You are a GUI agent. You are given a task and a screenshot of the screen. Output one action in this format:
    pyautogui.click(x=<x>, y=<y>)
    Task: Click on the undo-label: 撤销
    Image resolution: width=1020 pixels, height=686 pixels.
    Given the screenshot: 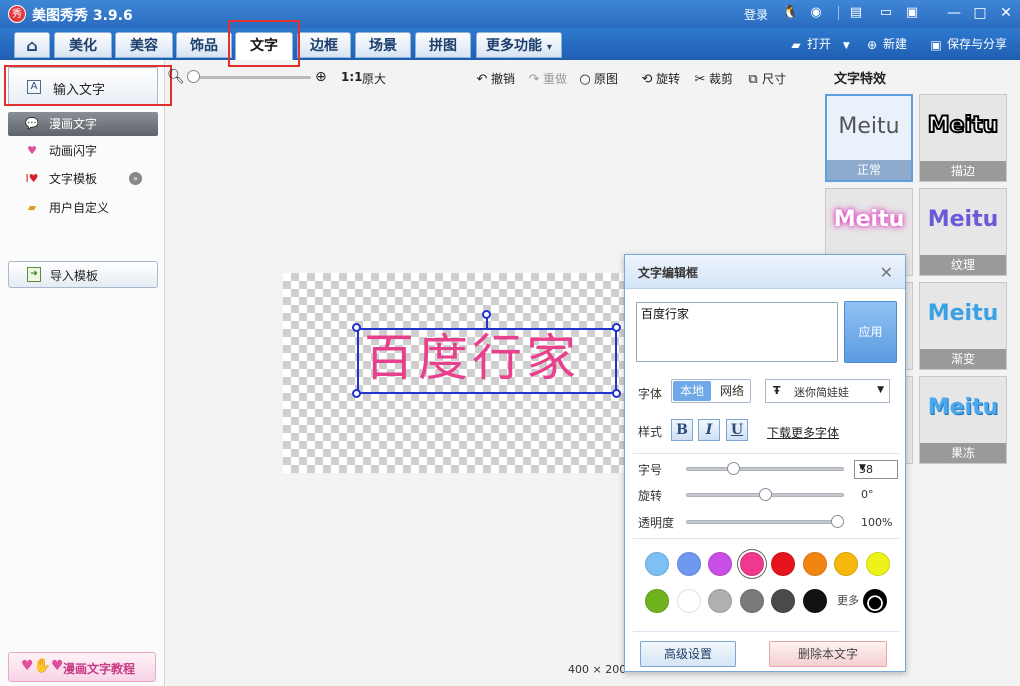 What is the action you would take?
    pyautogui.click(x=503, y=79)
    